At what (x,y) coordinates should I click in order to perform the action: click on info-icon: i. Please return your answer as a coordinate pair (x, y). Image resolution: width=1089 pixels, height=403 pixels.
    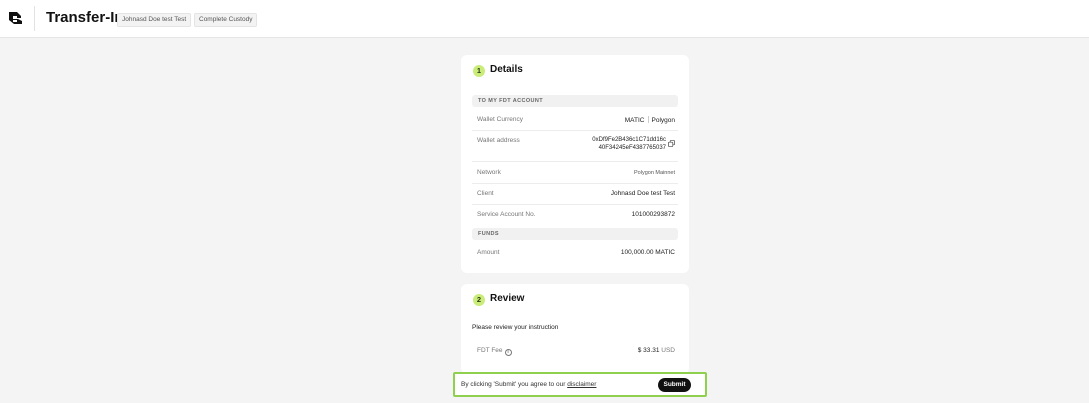
    Looking at the image, I should click on (508, 352).